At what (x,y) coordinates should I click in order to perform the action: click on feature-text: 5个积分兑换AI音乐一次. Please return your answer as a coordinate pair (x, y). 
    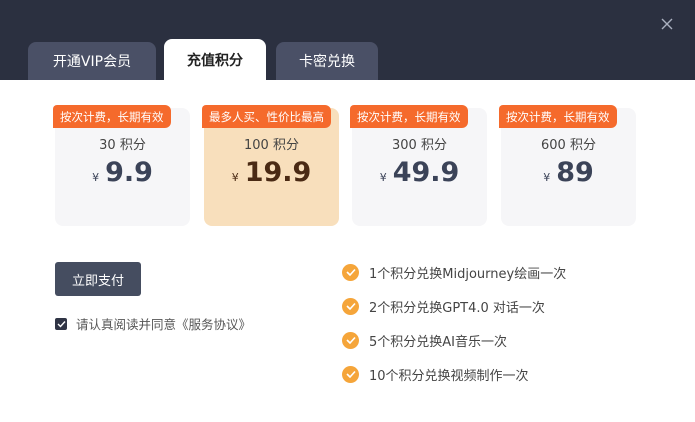
    Looking at the image, I should click on (438, 342).